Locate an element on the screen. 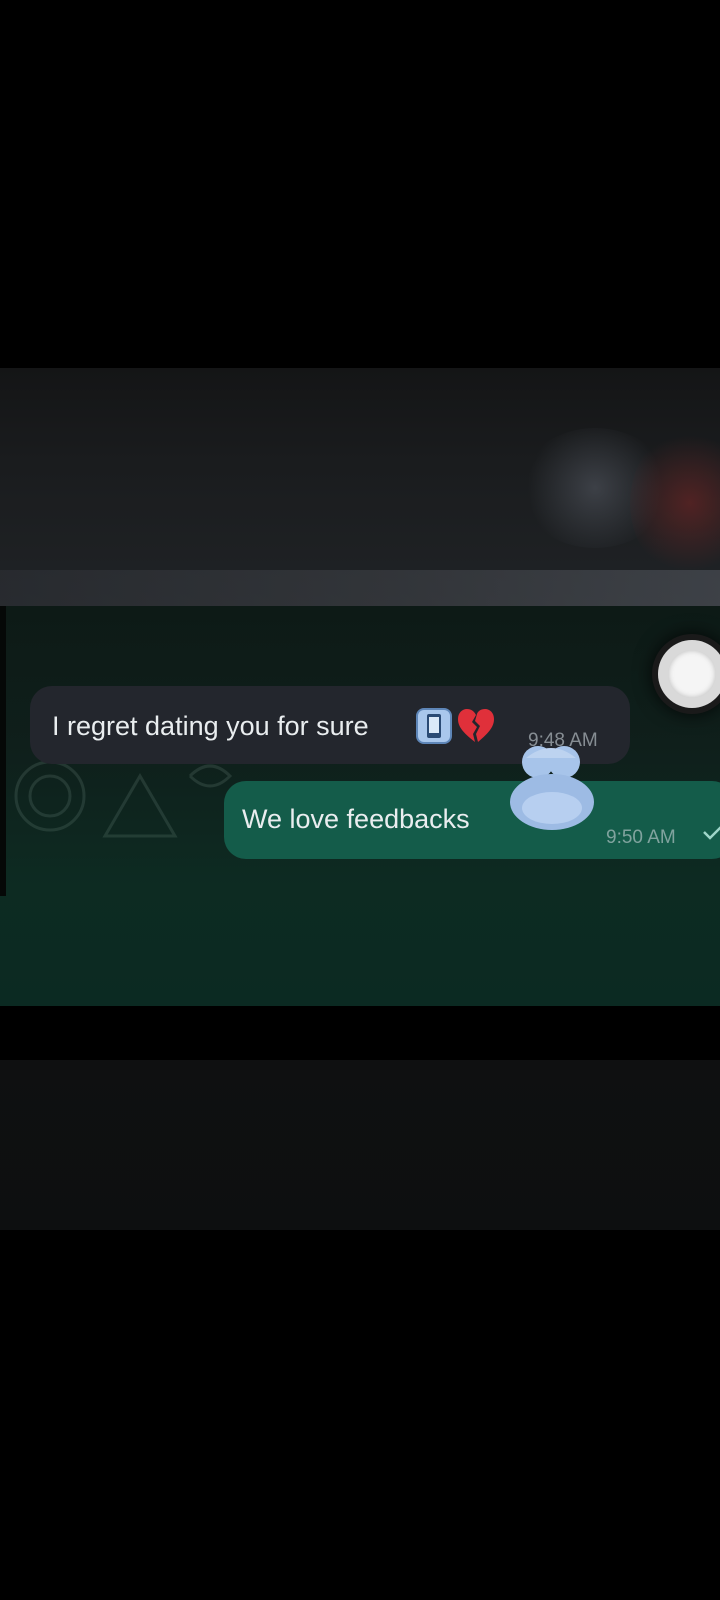  mobile-phone-emoji-icon is located at coordinates (434, 726).